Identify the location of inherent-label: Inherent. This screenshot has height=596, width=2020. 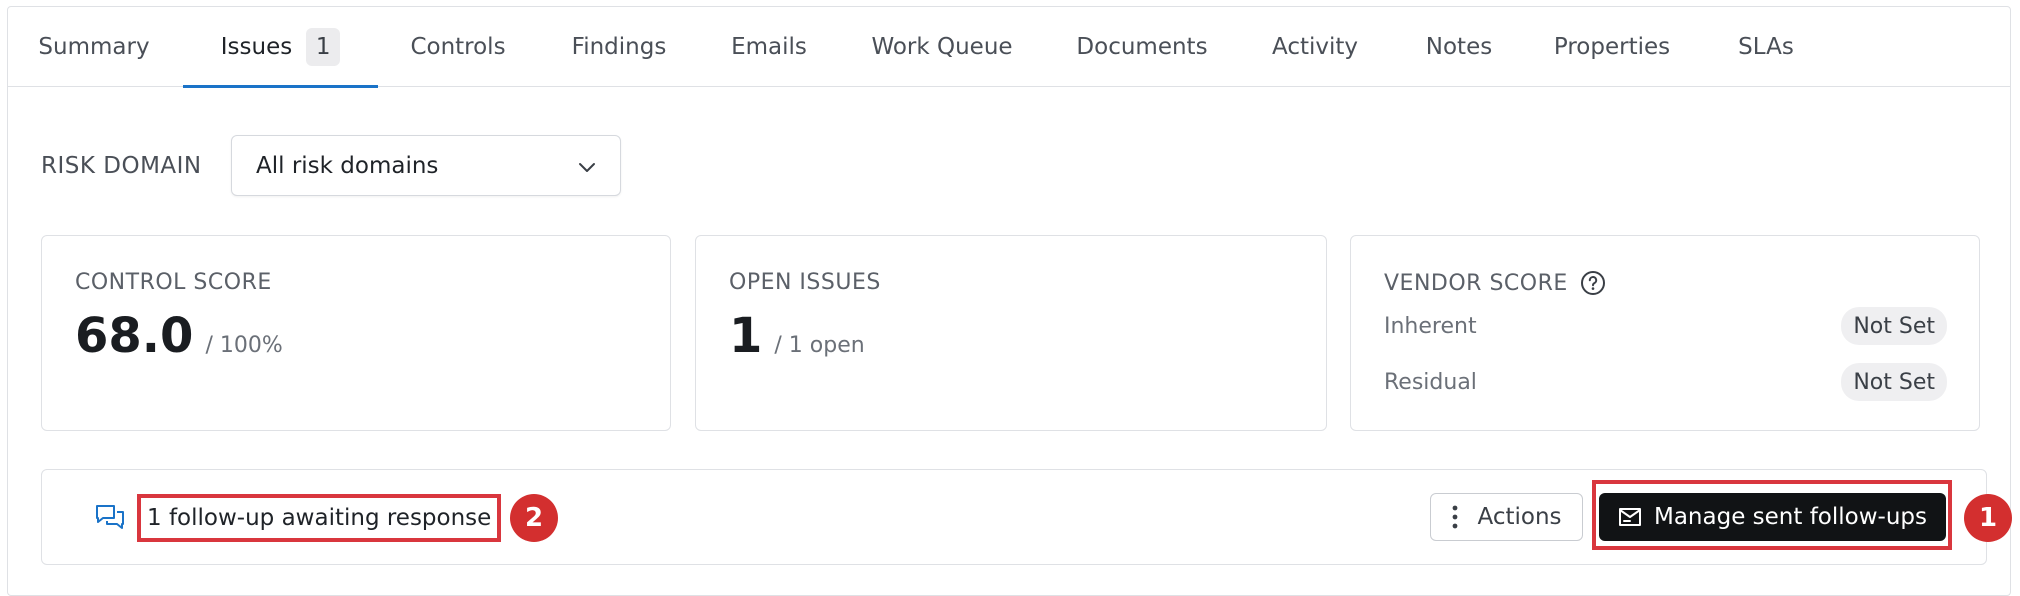
(1430, 326).